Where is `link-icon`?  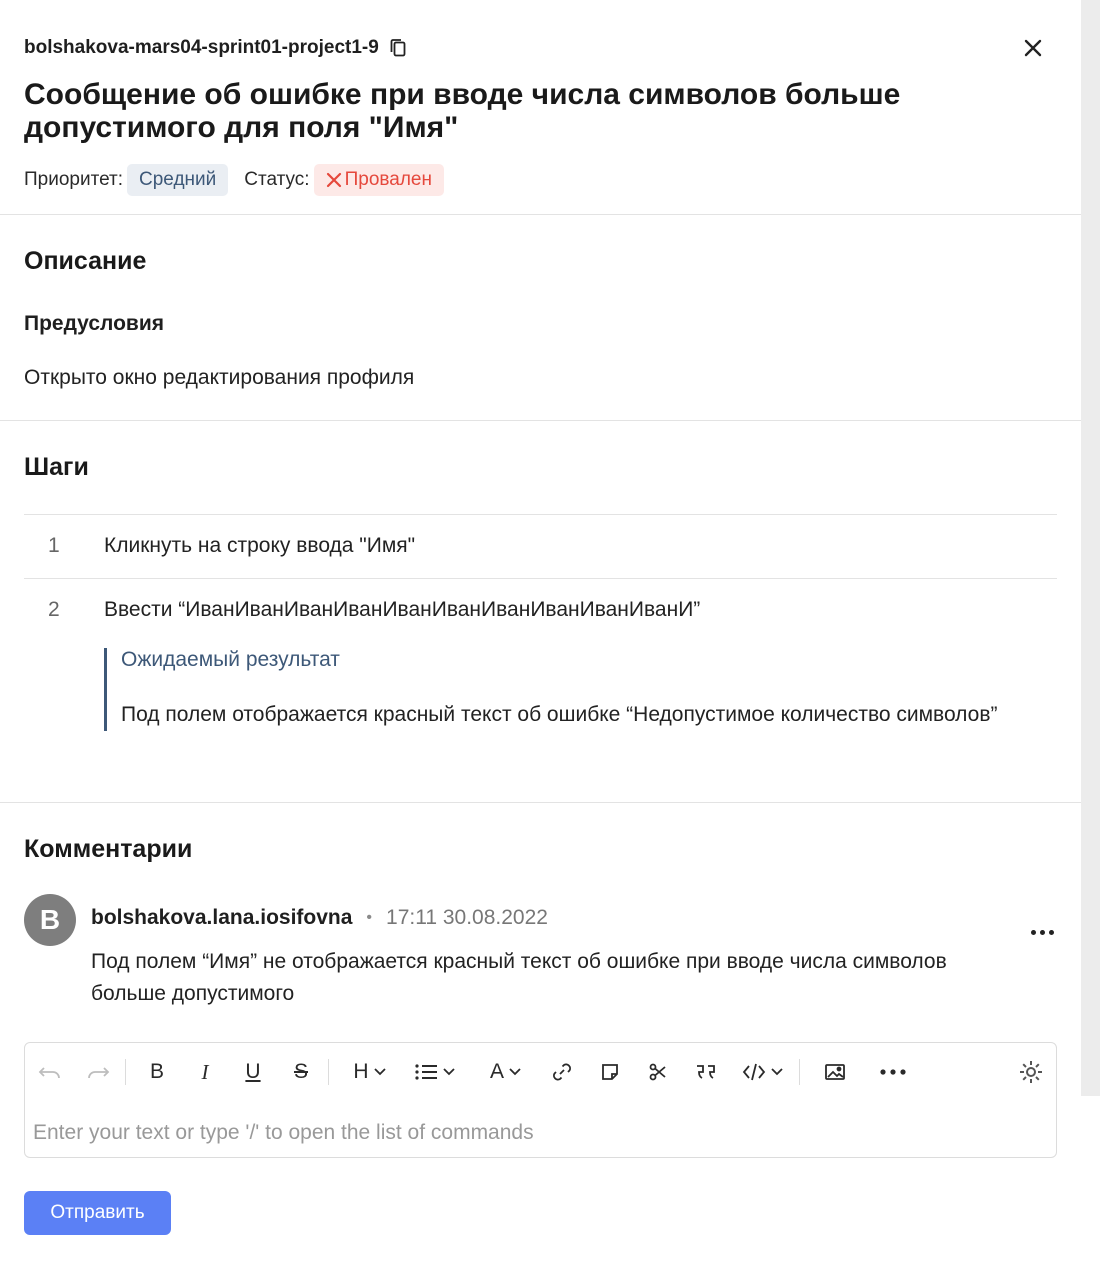
link-icon is located at coordinates (562, 1072).